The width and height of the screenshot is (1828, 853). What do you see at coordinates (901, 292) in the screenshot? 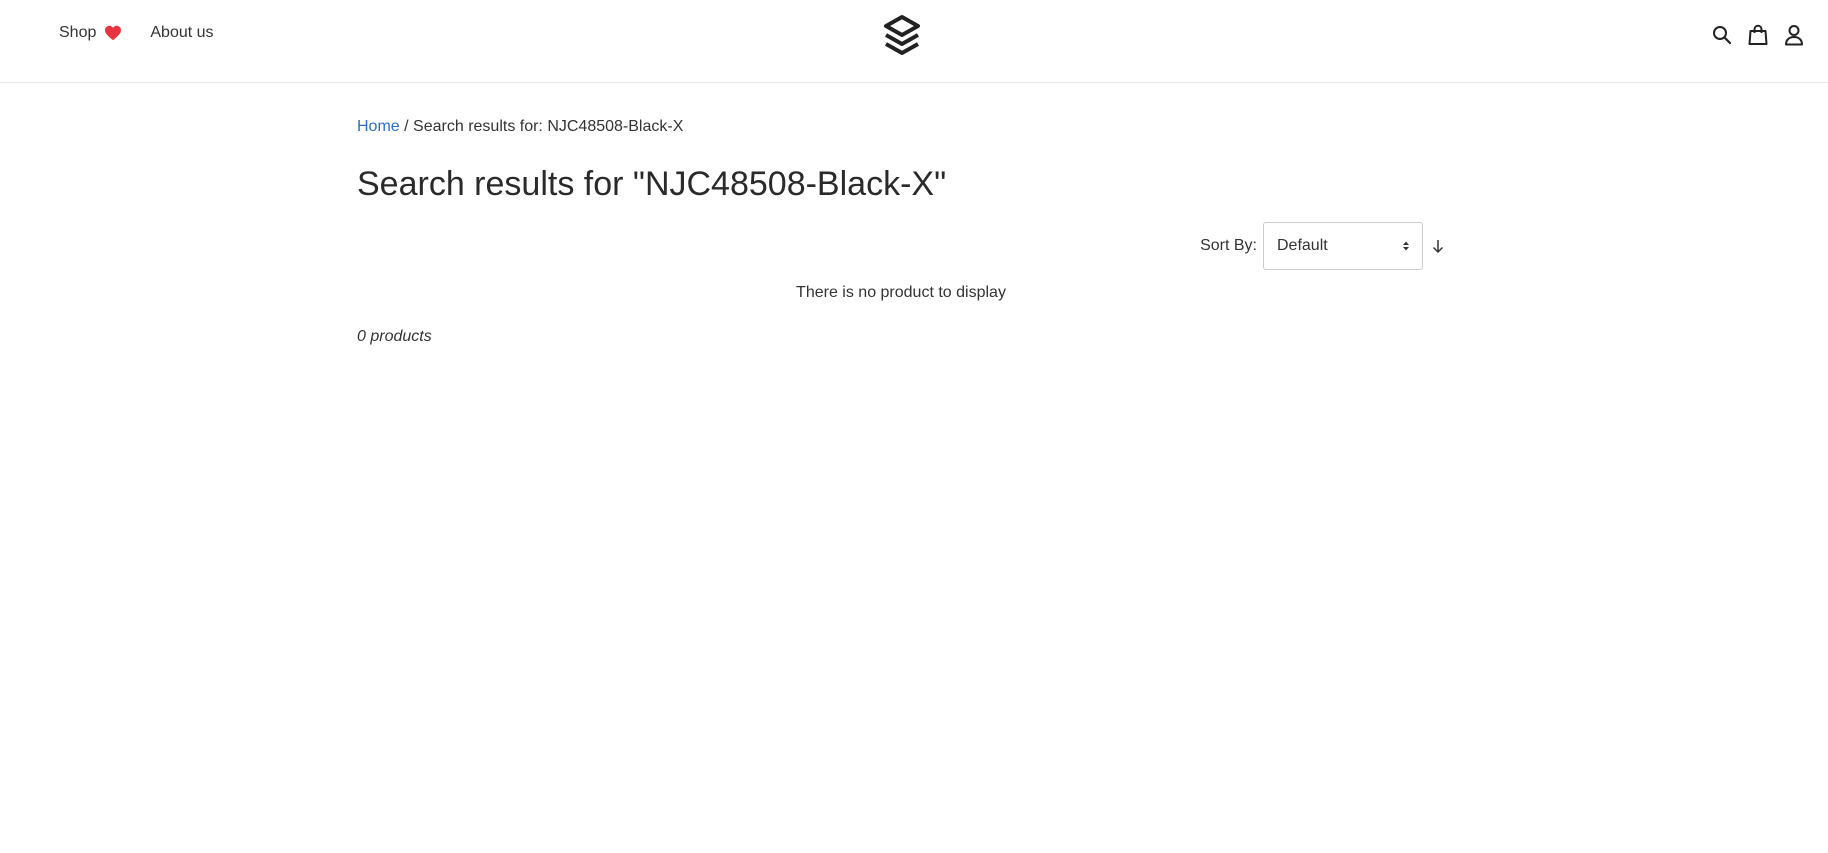
I see `empty-results-message: There is no product to display` at bounding box center [901, 292].